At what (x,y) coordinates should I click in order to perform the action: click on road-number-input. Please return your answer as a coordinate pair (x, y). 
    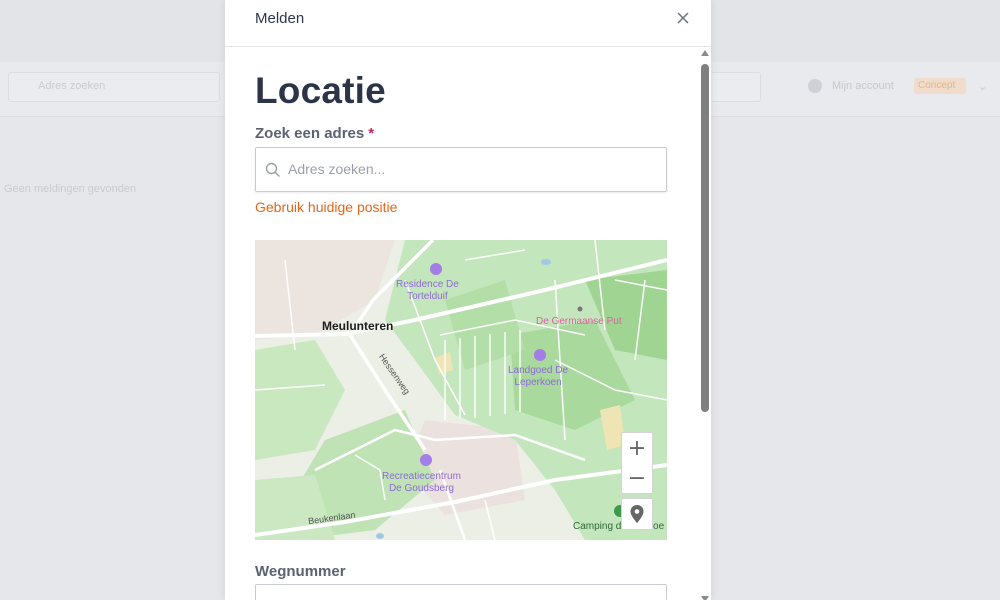
    Looking at the image, I should click on (461, 592).